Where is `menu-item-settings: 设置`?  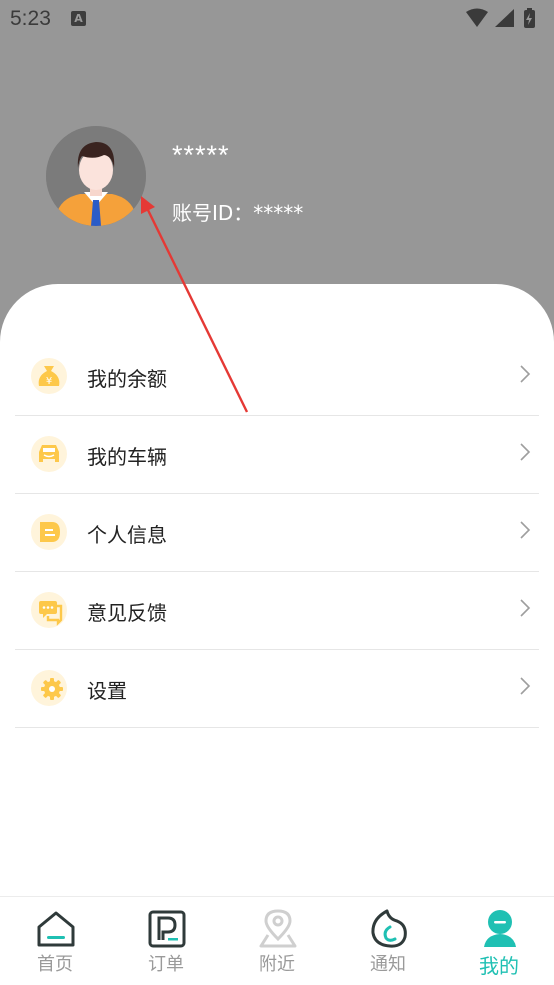 menu-item-settings: 设置 is located at coordinates (277, 689).